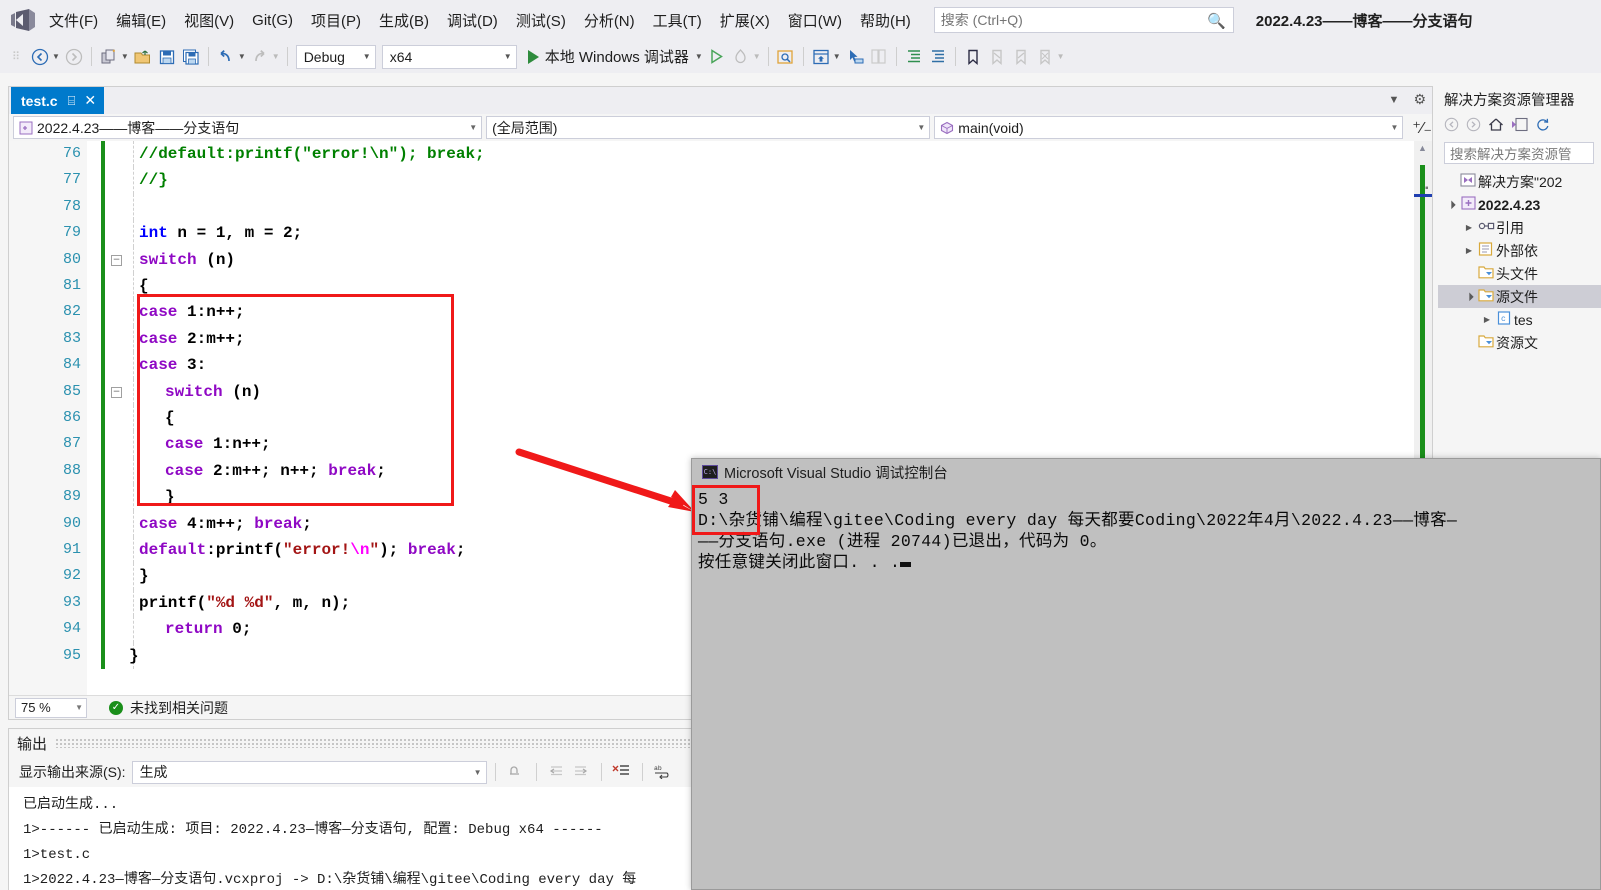  I want to click on code-line: 78, so click(720, 207).